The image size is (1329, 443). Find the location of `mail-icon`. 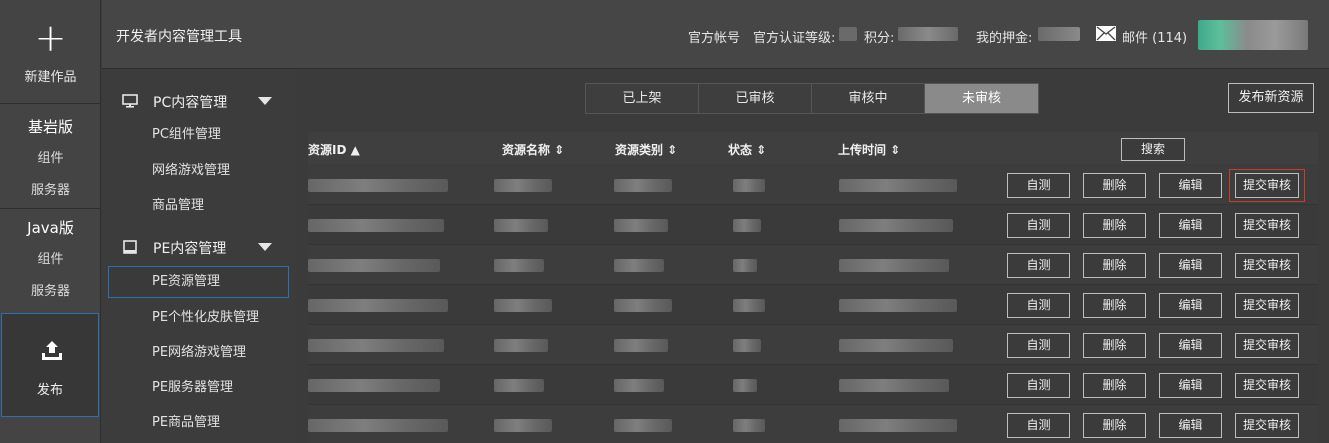

mail-icon is located at coordinates (1106, 33).